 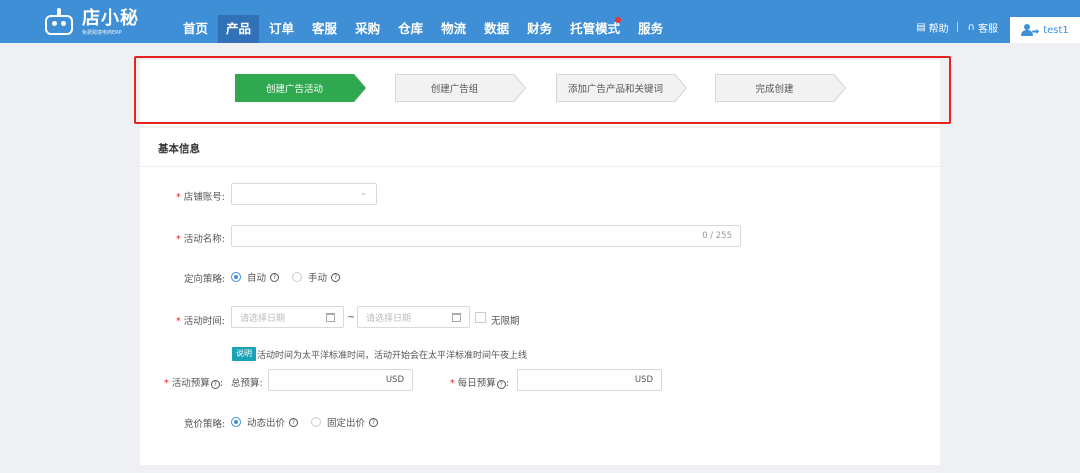 I want to click on strategy-manual-radio: 手动 ?, so click(x=316, y=277).